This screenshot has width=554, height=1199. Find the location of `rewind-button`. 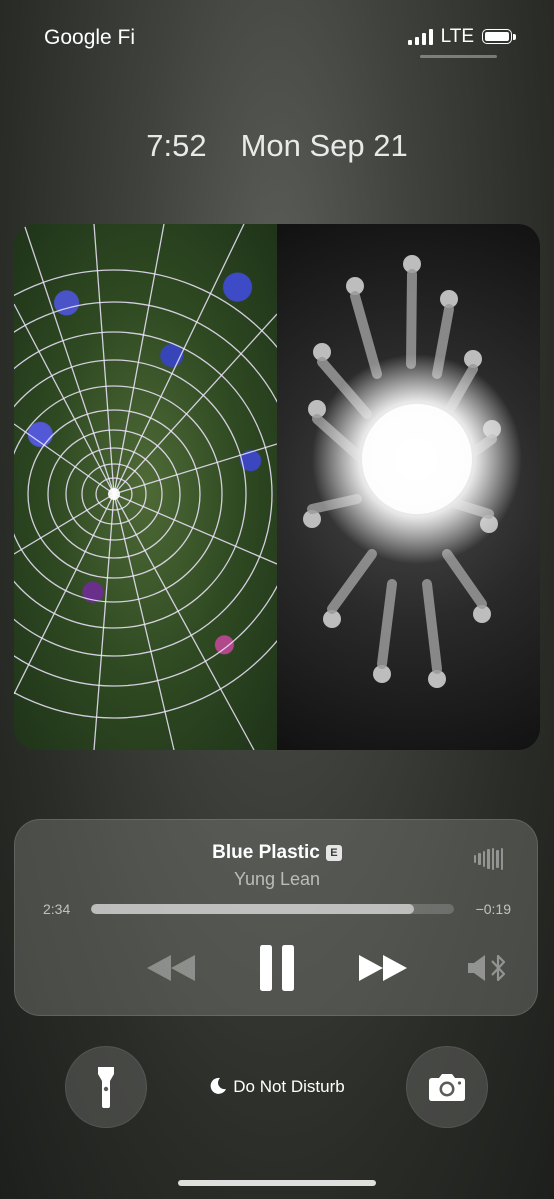

rewind-button is located at coordinates (171, 968).